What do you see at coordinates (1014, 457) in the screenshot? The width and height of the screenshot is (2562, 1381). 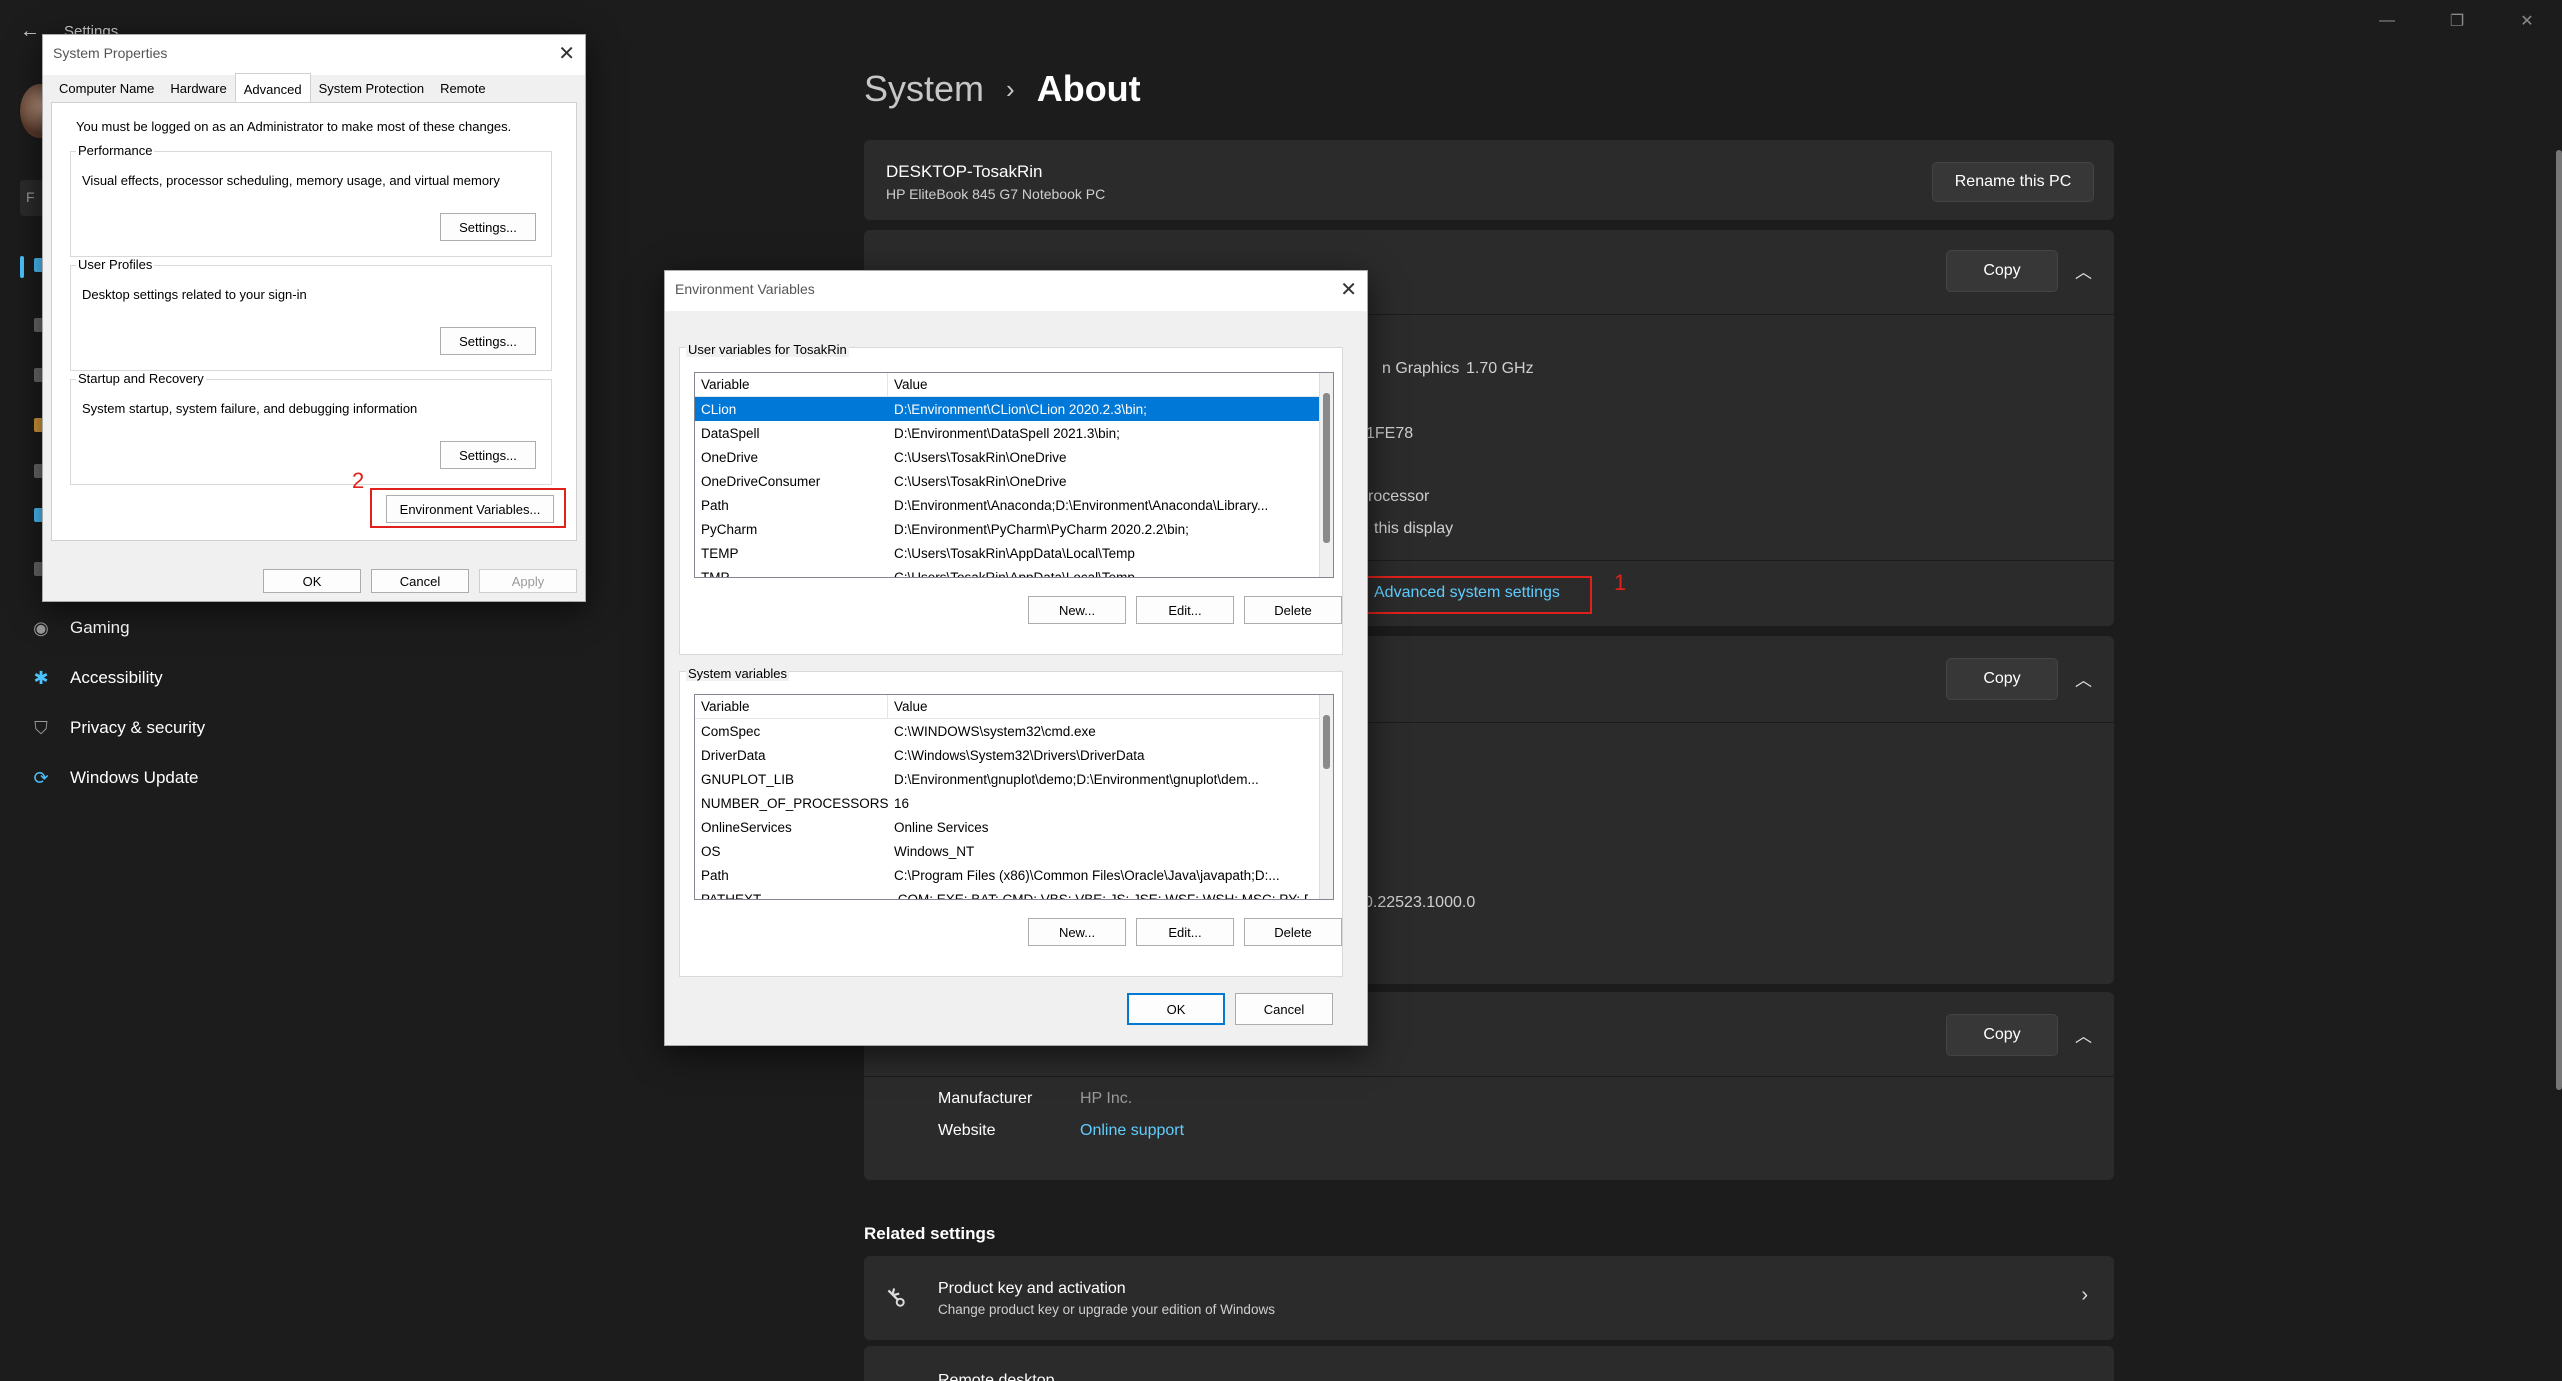 I see `table-row: OneDrive C:\Users\TosakRin\OneDrive` at bounding box center [1014, 457].